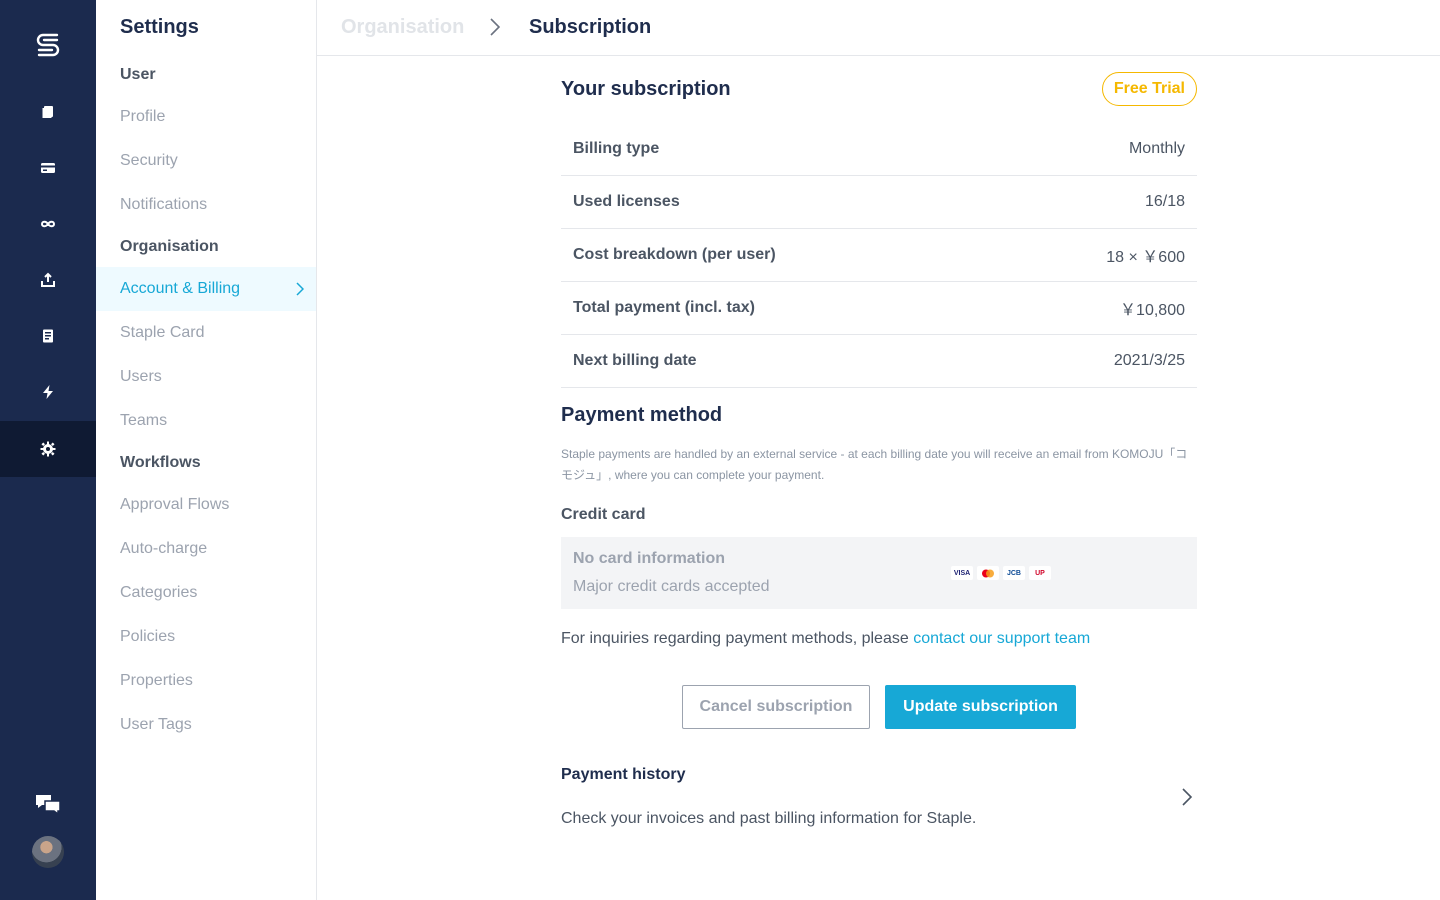  Describe the element at coordinates (879, 149) in the screenshot. I see `detail-row-billing-type: Billing type Monthly` at that location.